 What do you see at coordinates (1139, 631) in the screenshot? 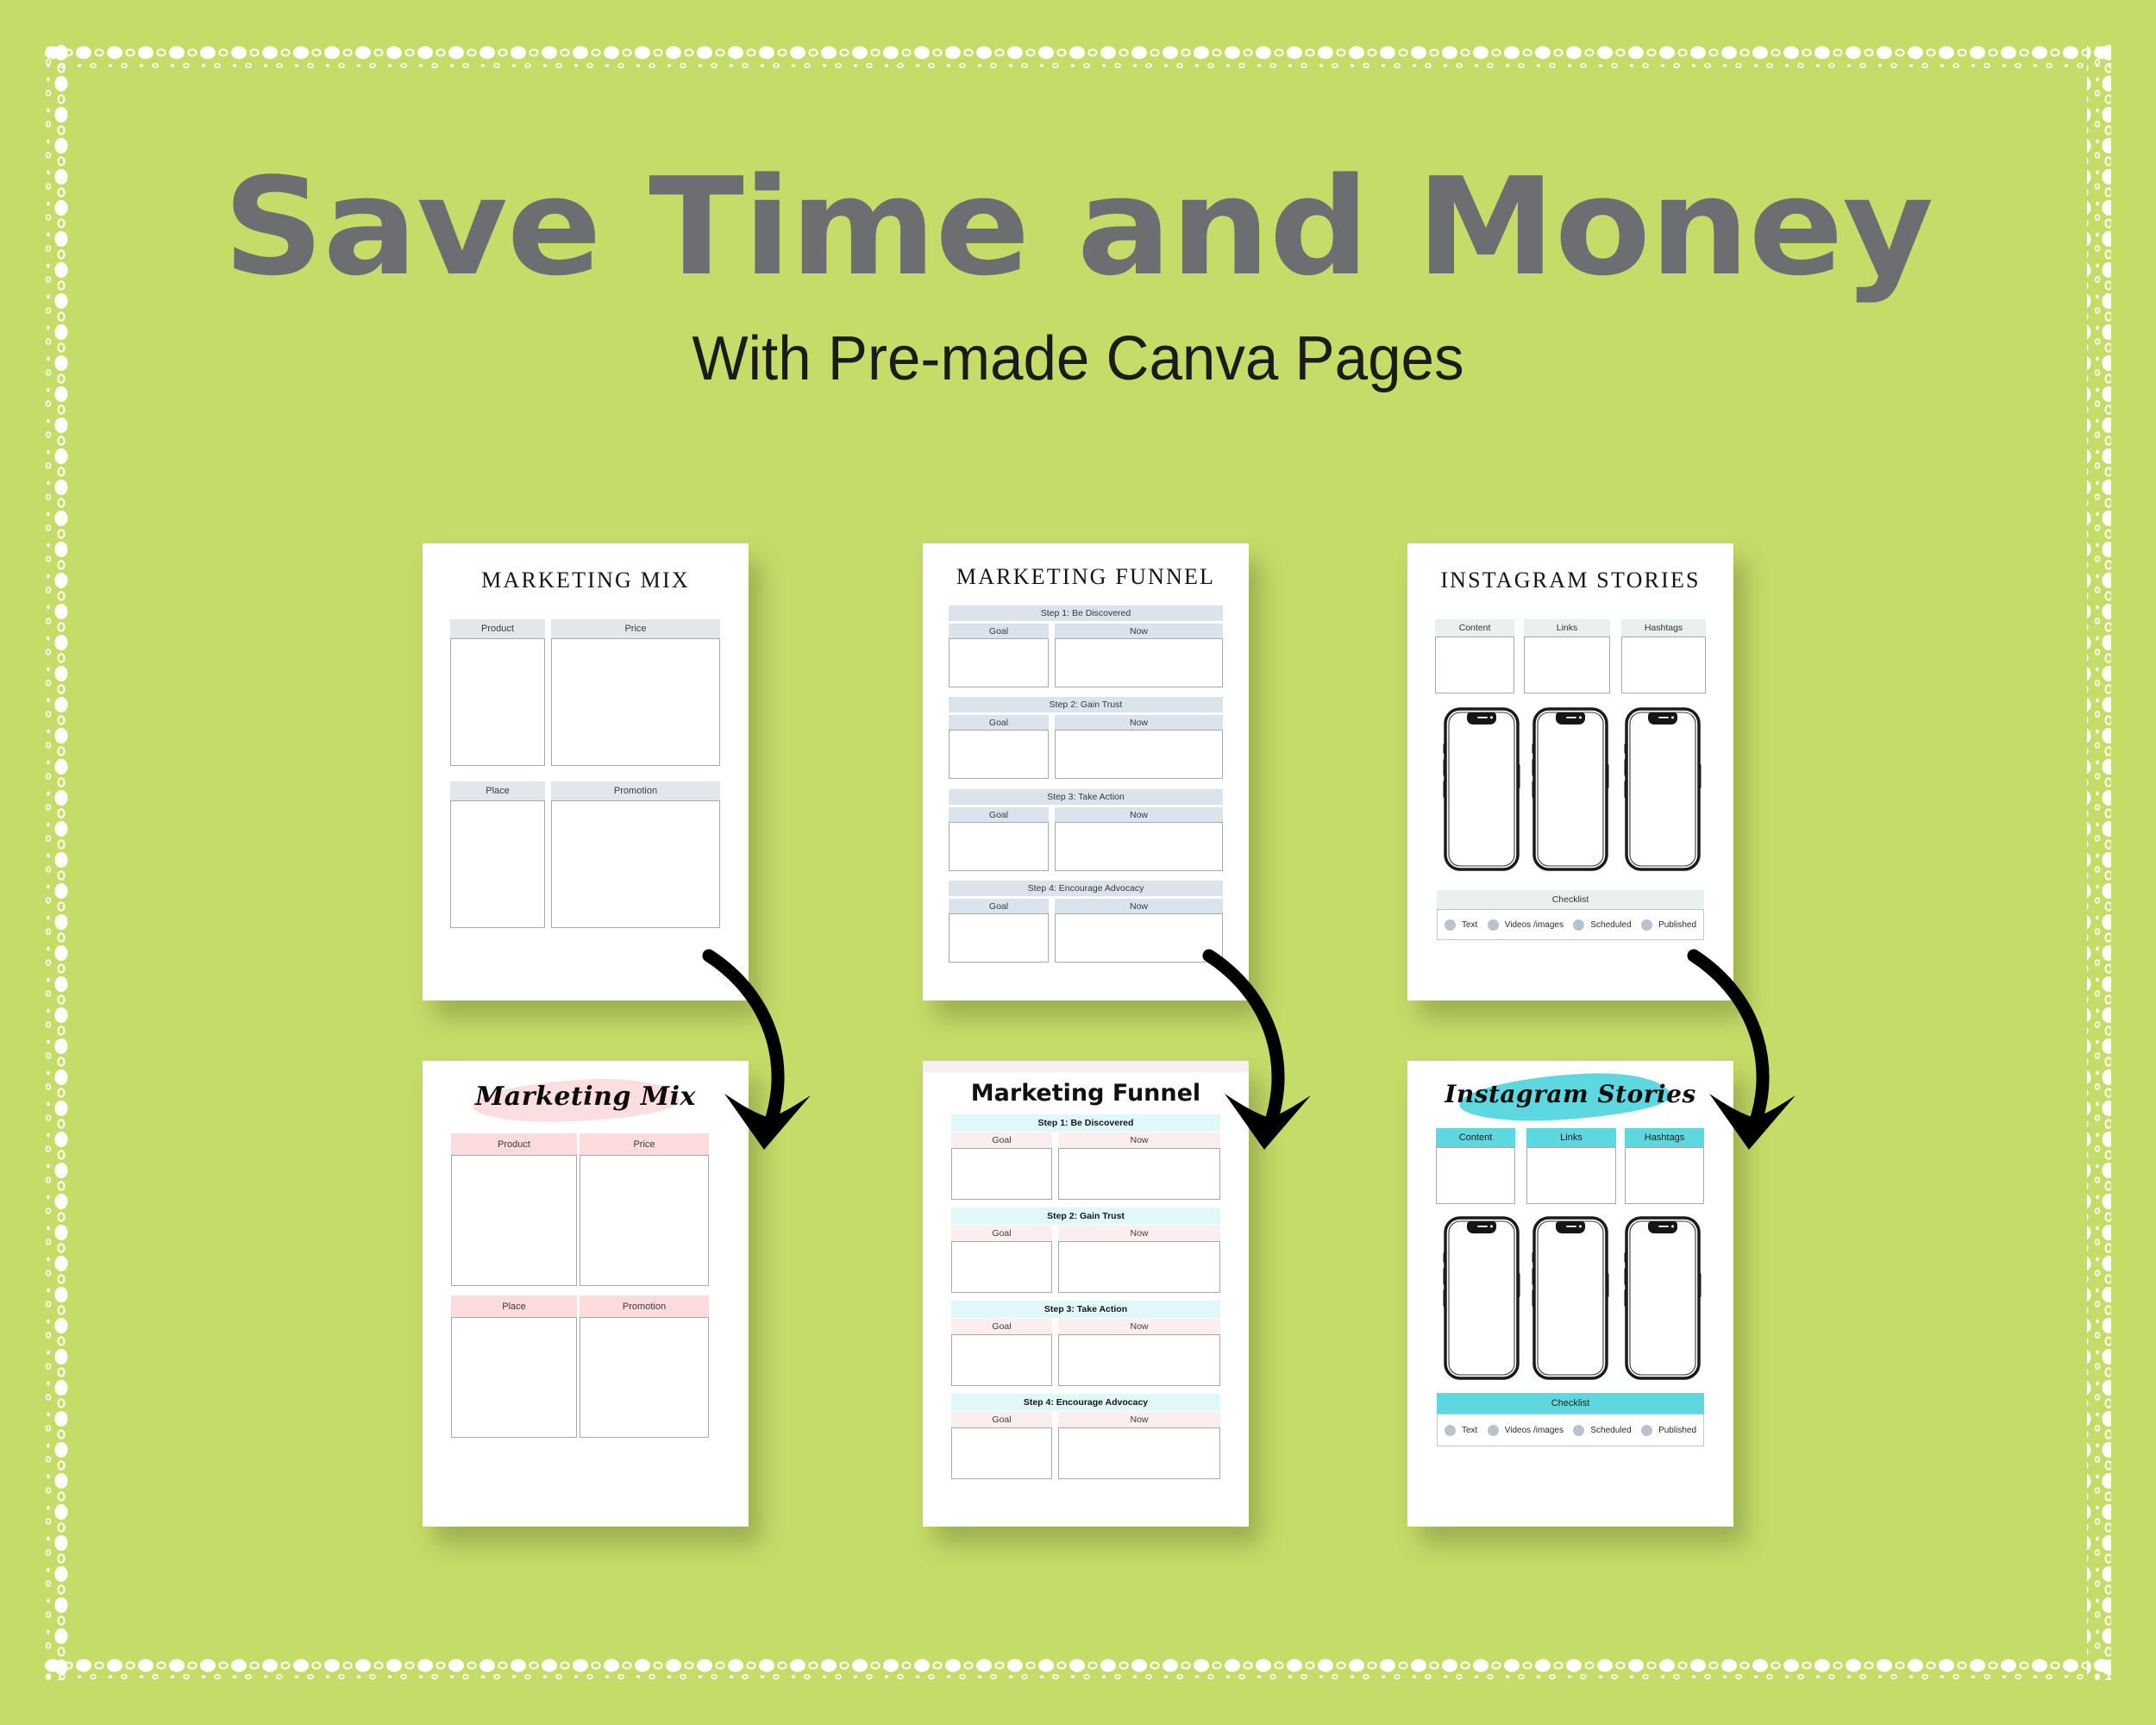
I see `funnel-col-header-1-now: Now` at bounding box center [1139, 631].